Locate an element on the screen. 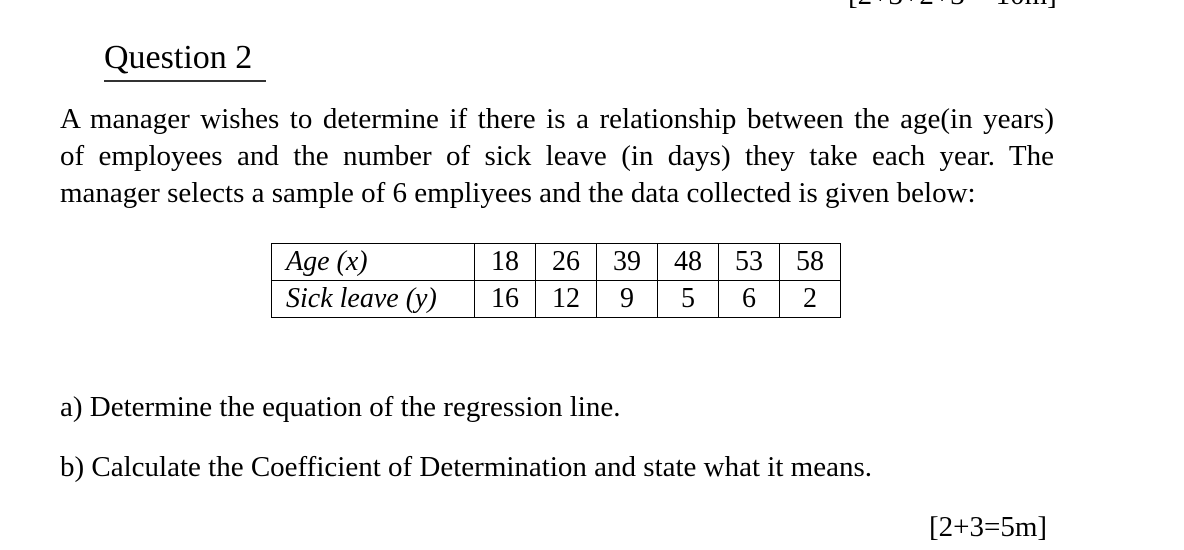 Image resolution: width=1184 pixels, height=550 pixels. row-label: Sick leave (y) is located at coordinates (373, 299).